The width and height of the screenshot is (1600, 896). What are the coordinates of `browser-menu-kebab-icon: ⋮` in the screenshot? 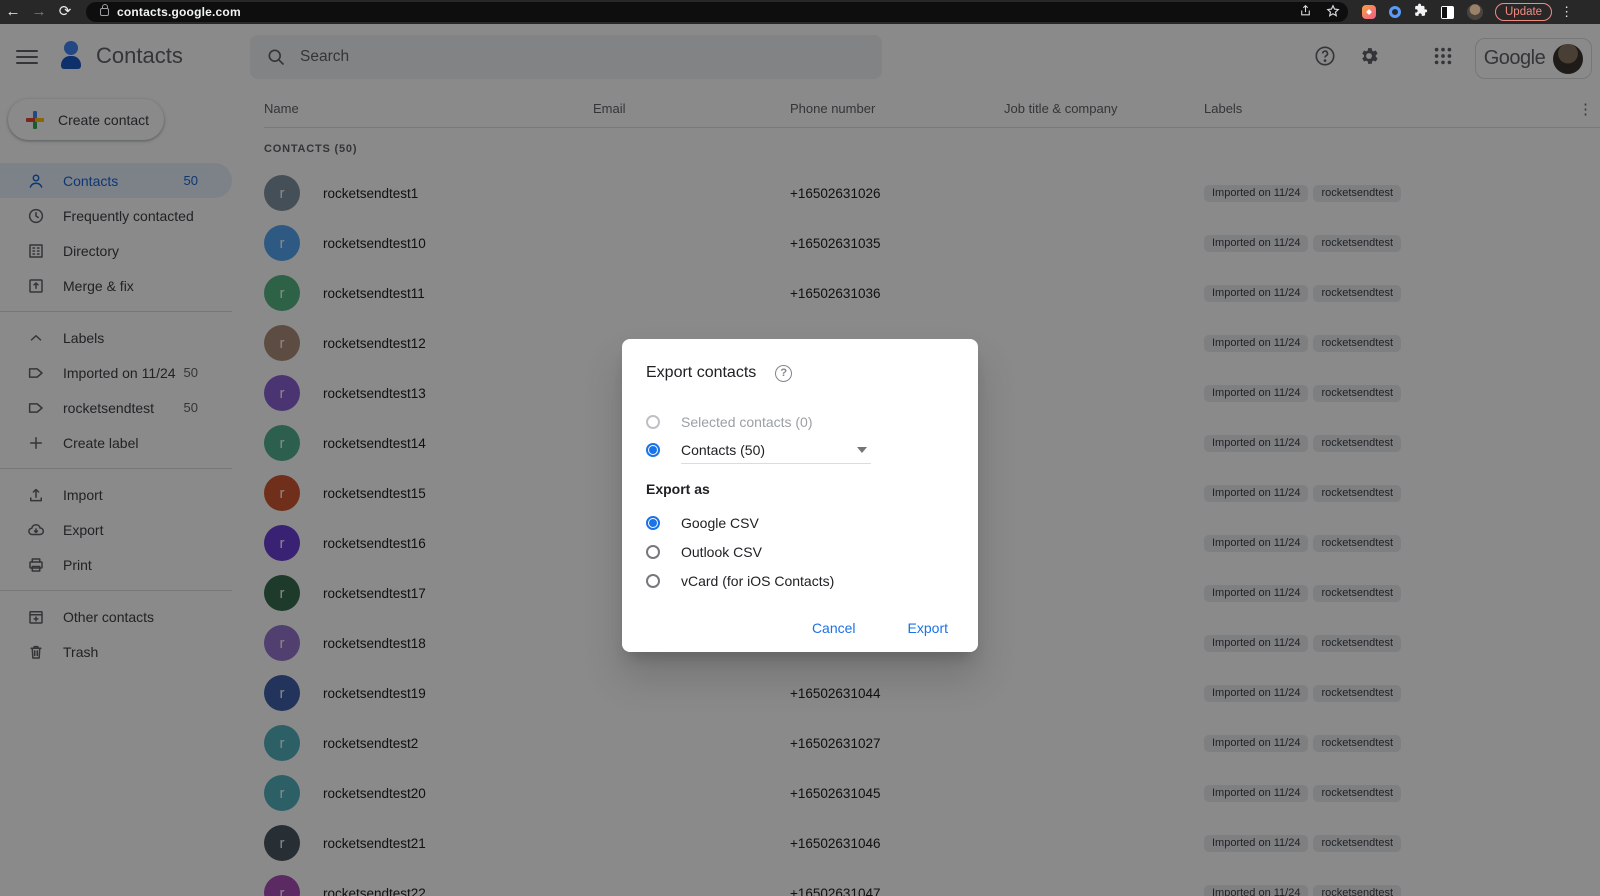 It's located at (1566, 12).